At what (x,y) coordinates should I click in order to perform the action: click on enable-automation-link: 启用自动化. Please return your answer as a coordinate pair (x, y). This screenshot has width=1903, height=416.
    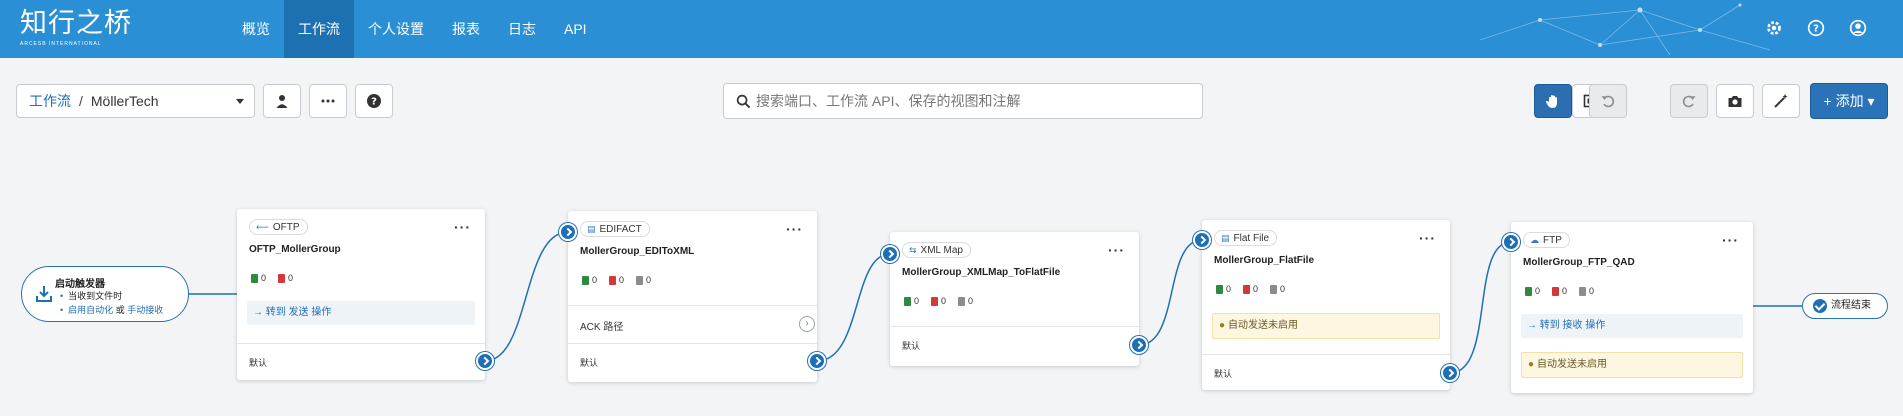
    Looking at the image, I should click on (90, 310).